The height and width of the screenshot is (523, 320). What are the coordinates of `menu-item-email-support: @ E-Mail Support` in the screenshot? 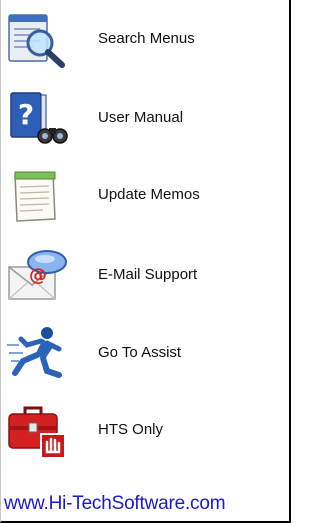 It's located at (144, 276).